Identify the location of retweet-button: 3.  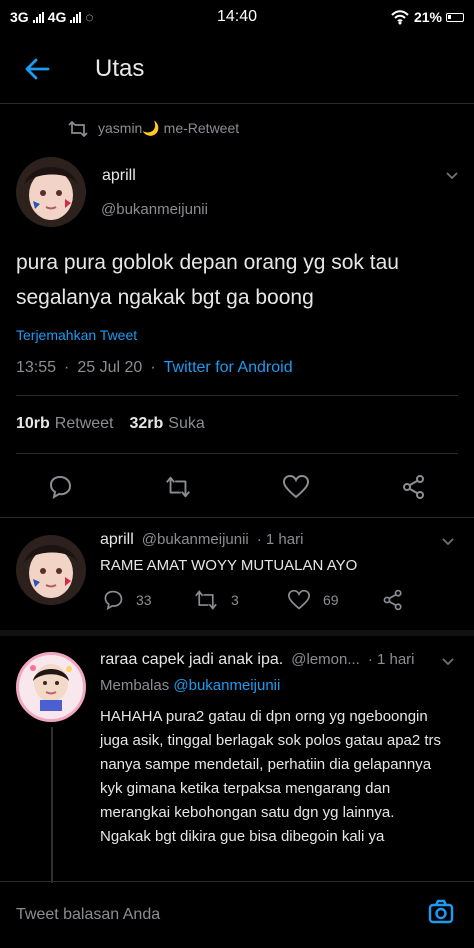
(216, 600).